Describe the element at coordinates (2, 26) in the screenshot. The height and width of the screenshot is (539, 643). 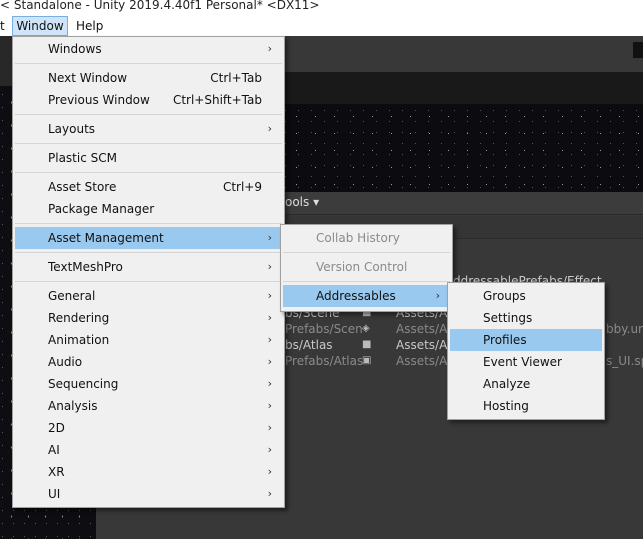
I see `menu-edit: t` at that location.